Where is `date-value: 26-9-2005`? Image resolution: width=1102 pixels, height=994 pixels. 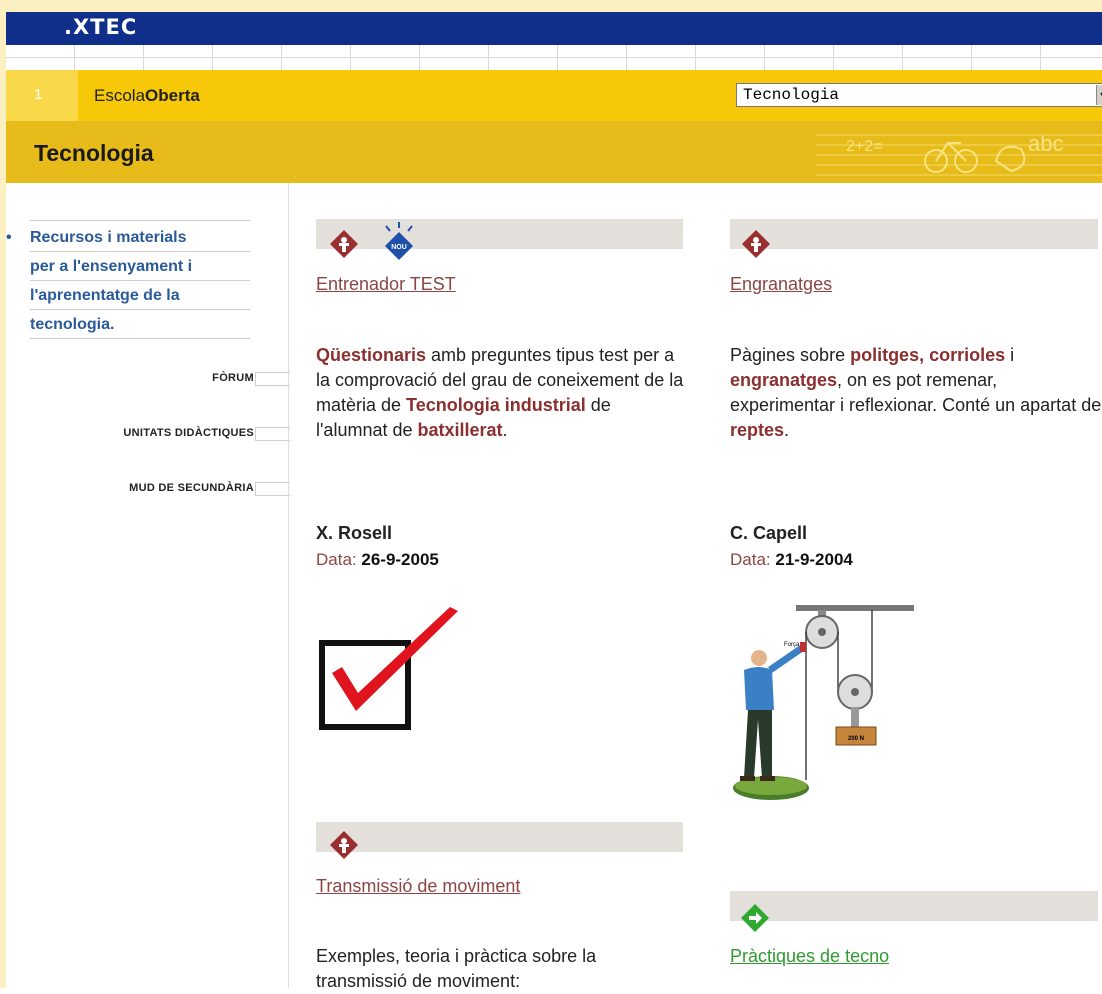 date-value: 26-9-2005 is located at coordinates (400, 559).